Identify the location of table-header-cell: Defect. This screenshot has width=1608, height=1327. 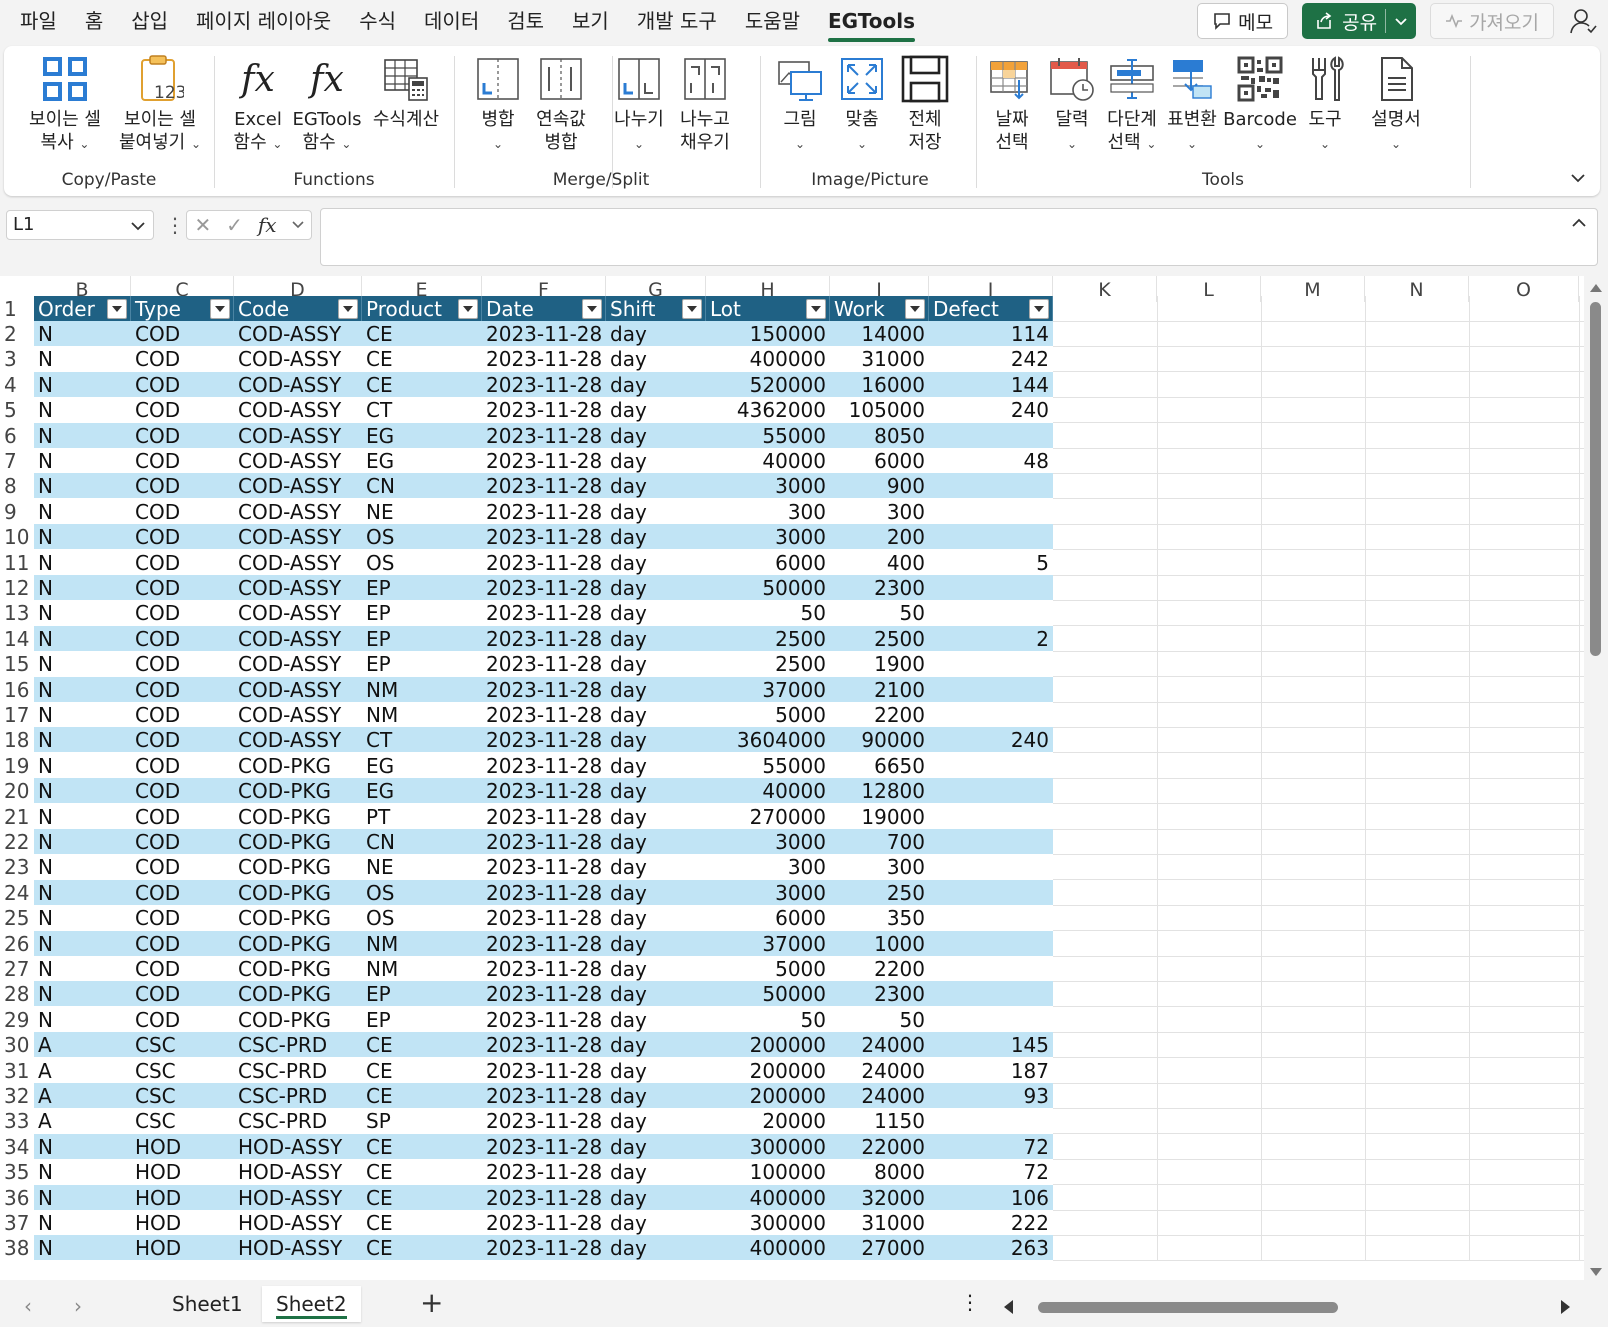
(991, 309).